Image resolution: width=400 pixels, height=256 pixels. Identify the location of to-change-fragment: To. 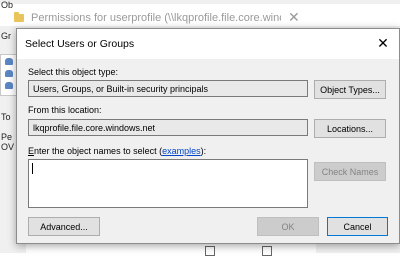
(6, 117).